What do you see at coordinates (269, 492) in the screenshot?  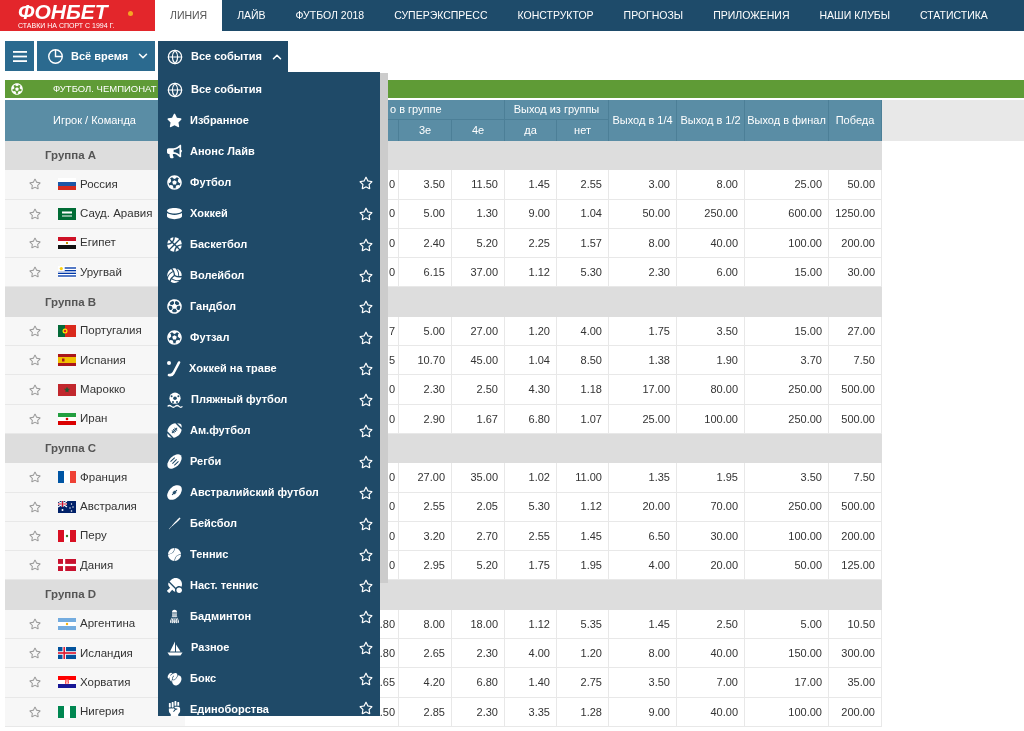 I see `menu-item: Австралийский футбол` at bounding box center [269, 492].